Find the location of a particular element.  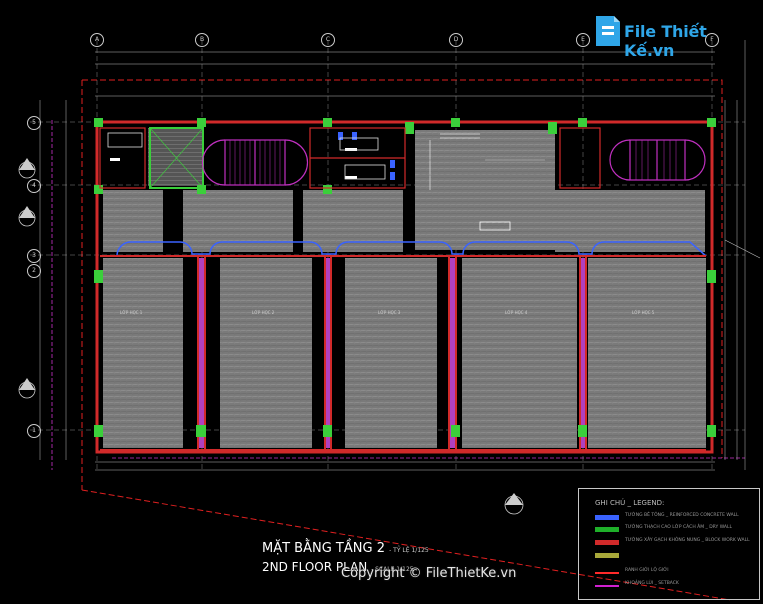

room-label-classroom-5: LỚP HỌC 5 is located at coordinates (643, 312).